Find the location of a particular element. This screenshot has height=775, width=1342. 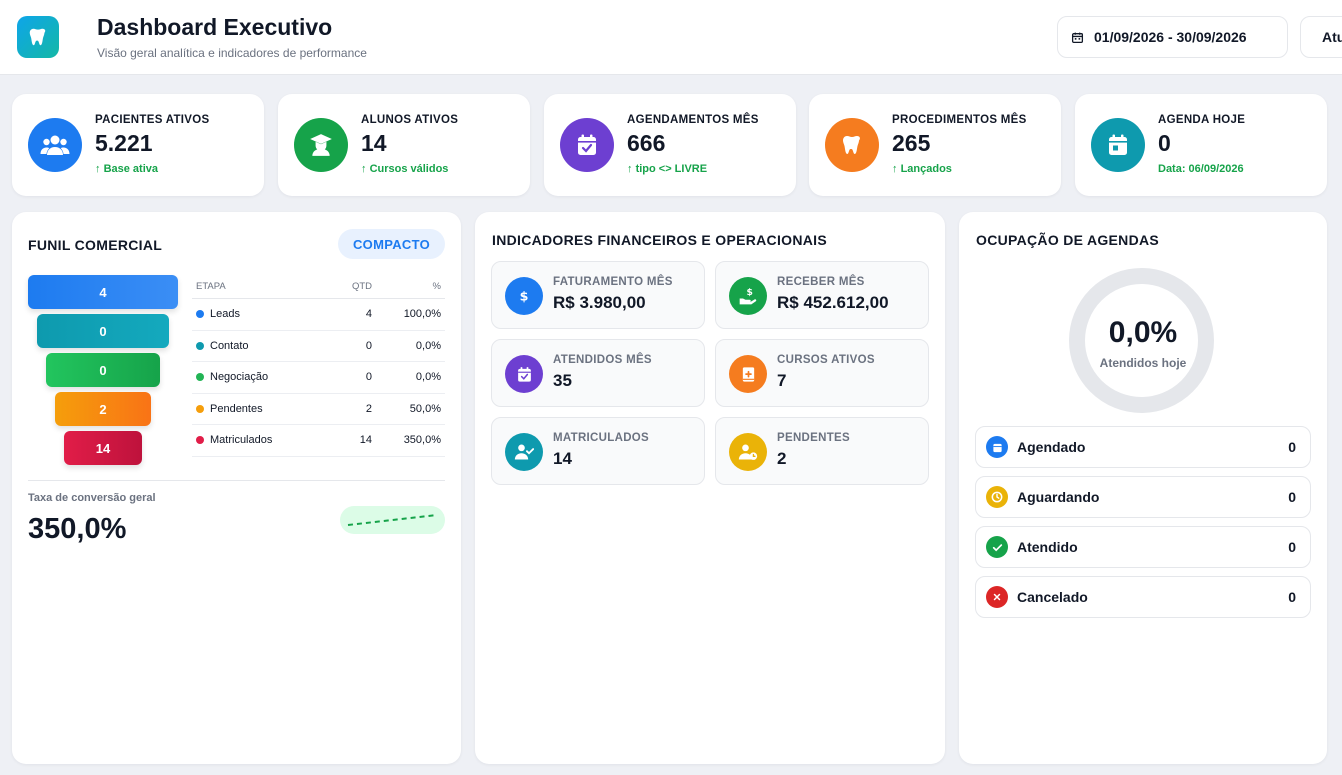

indicators-title: INDICADORES FINANCEIROS E OPERACIONAIS is located at coordinates (659, 240).